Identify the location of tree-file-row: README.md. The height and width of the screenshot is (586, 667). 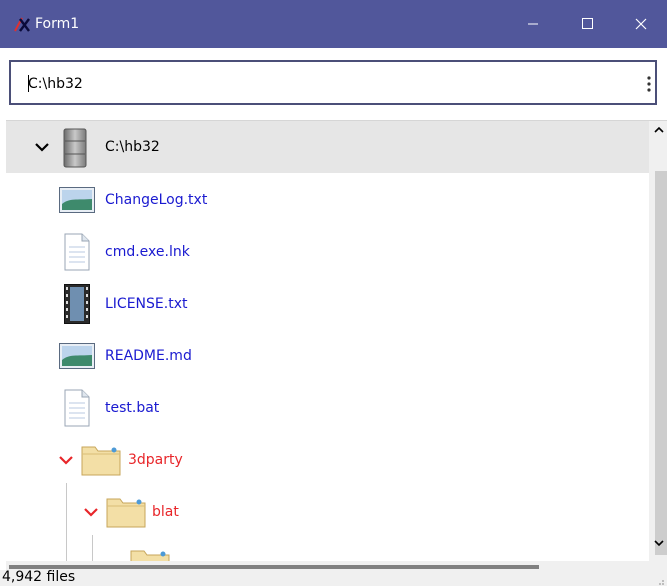
(327, 356).